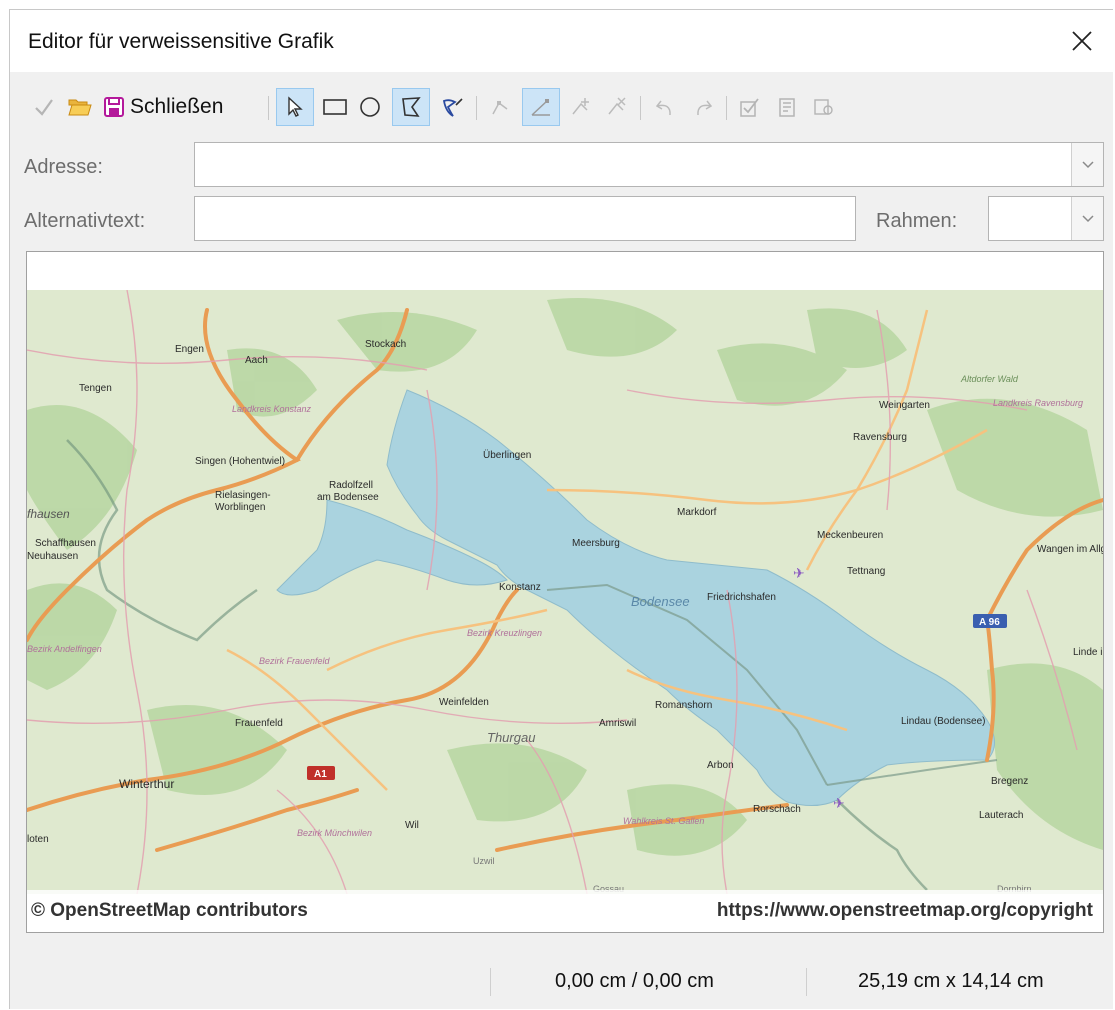 This screenshot has height=1010, width=1115. I want to click on map-label: Weinfelden, so click(464, 702).